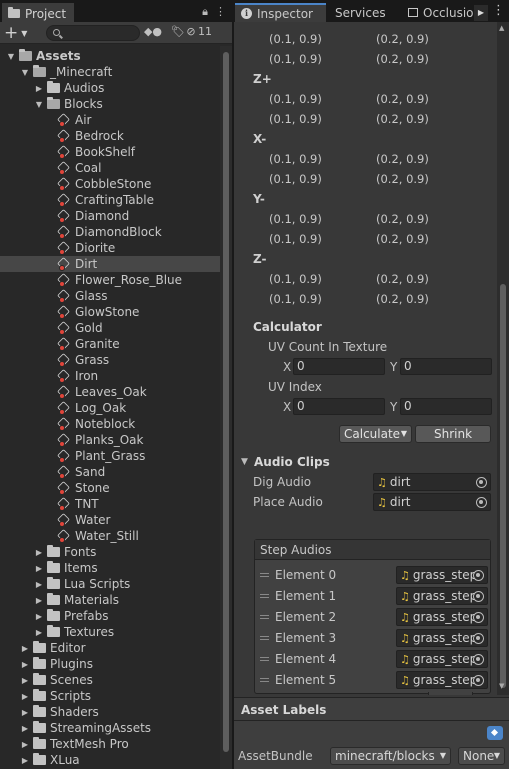 The image size is (509, 769). Describe the element at coordinates (375, 434) in the screenshot. I see `calculate-dropdown: Calculate ▼` at that location.